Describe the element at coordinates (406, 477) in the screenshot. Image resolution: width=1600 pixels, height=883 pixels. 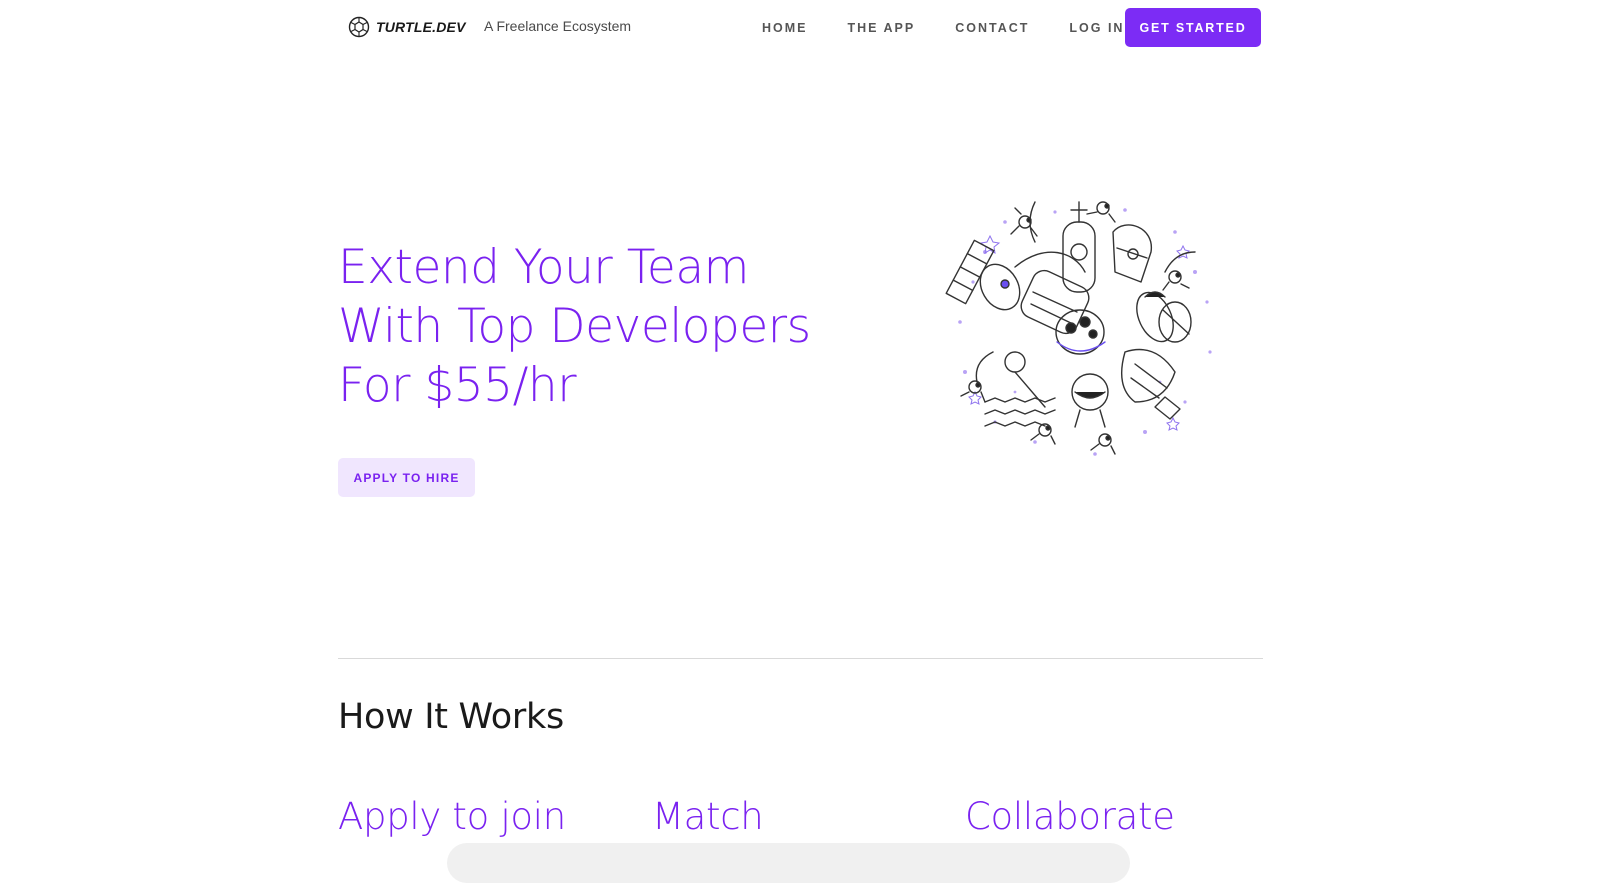
I see `apply-to-hire-button: APPLY TO HIRE` at that location.